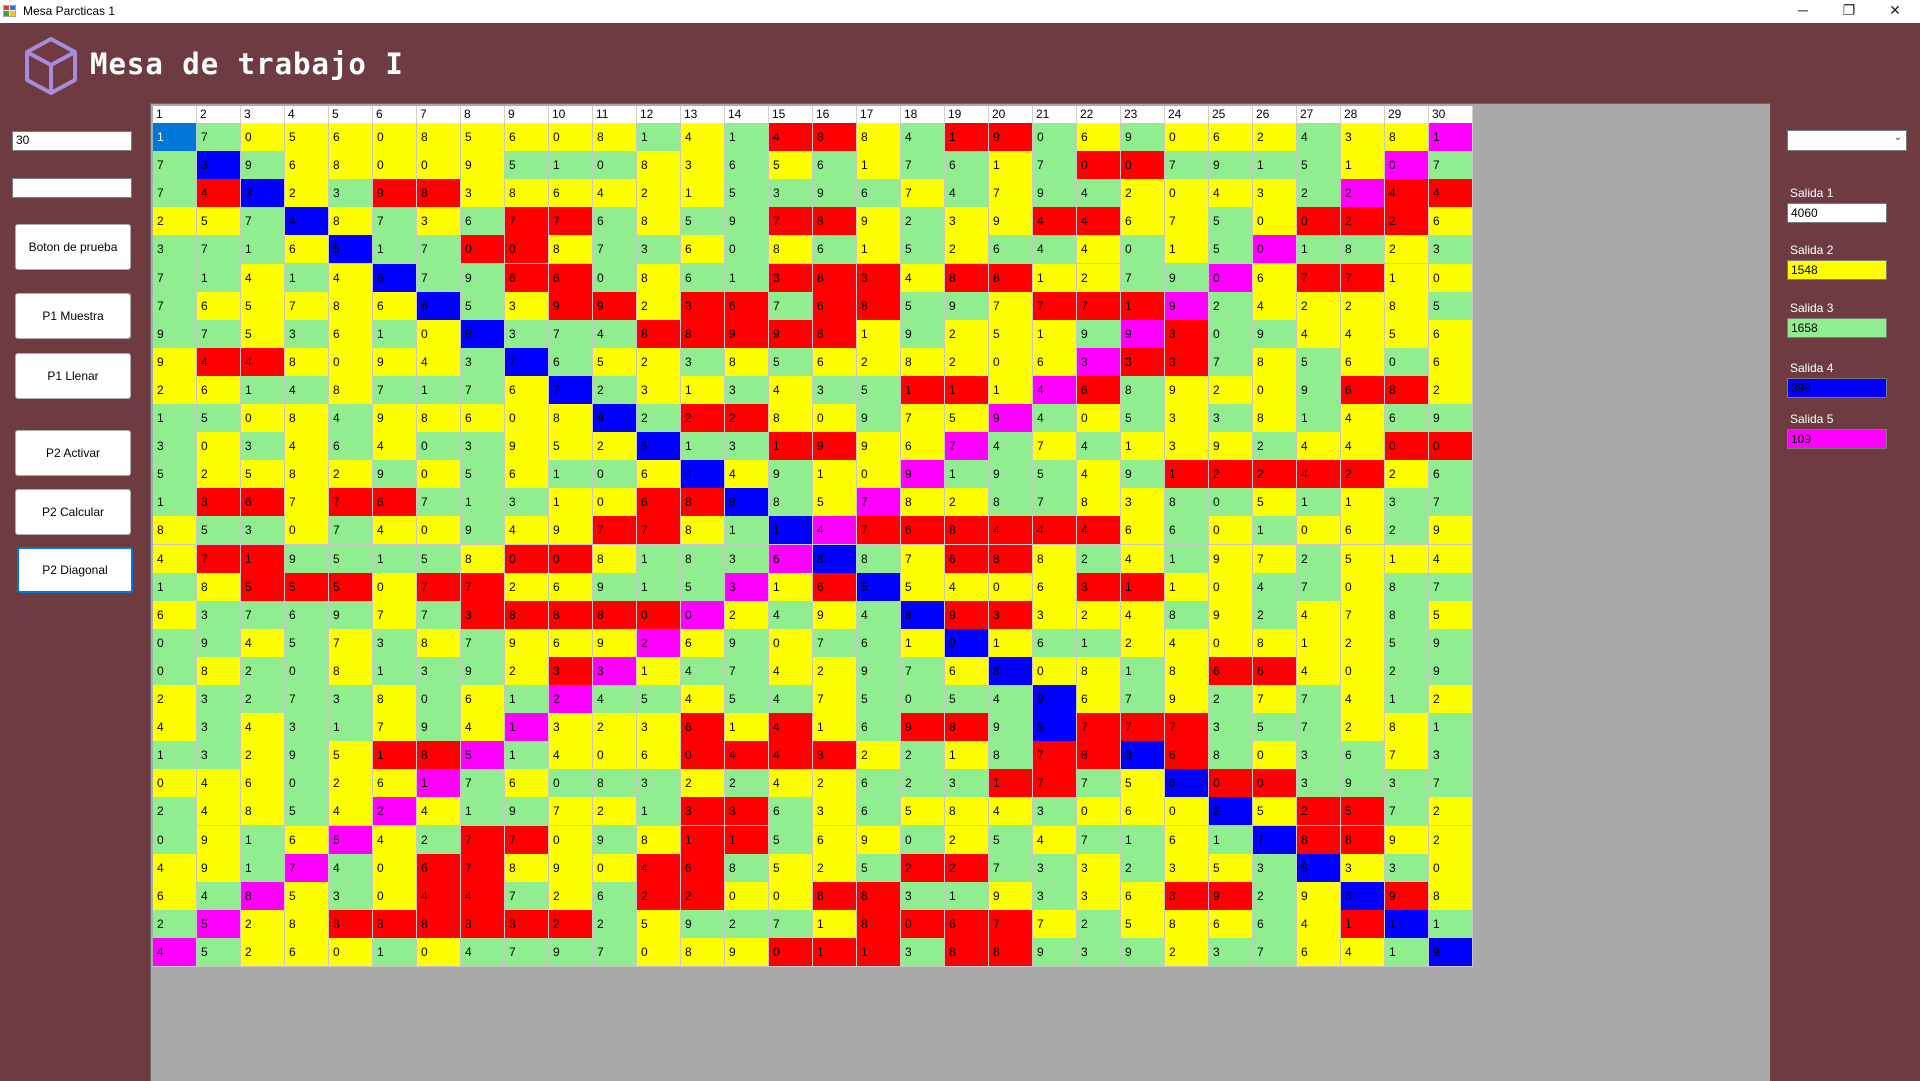 This screenshot has width=1920, height=1081. I want to click on column-header: 18, so click(923, 114).